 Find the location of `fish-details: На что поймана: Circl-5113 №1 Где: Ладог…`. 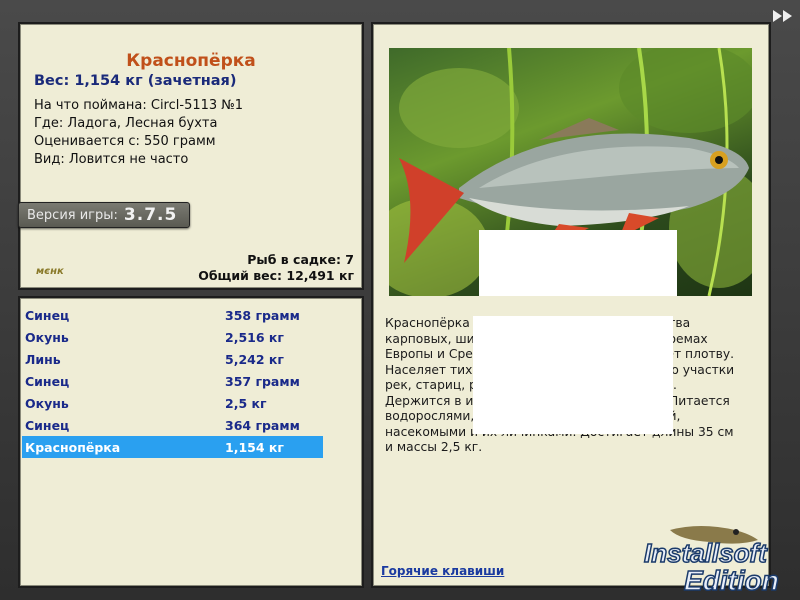

fish-details: На что поймана: Circl-5113 №1 Где: Ладог… is located at coordinates (138, 133).